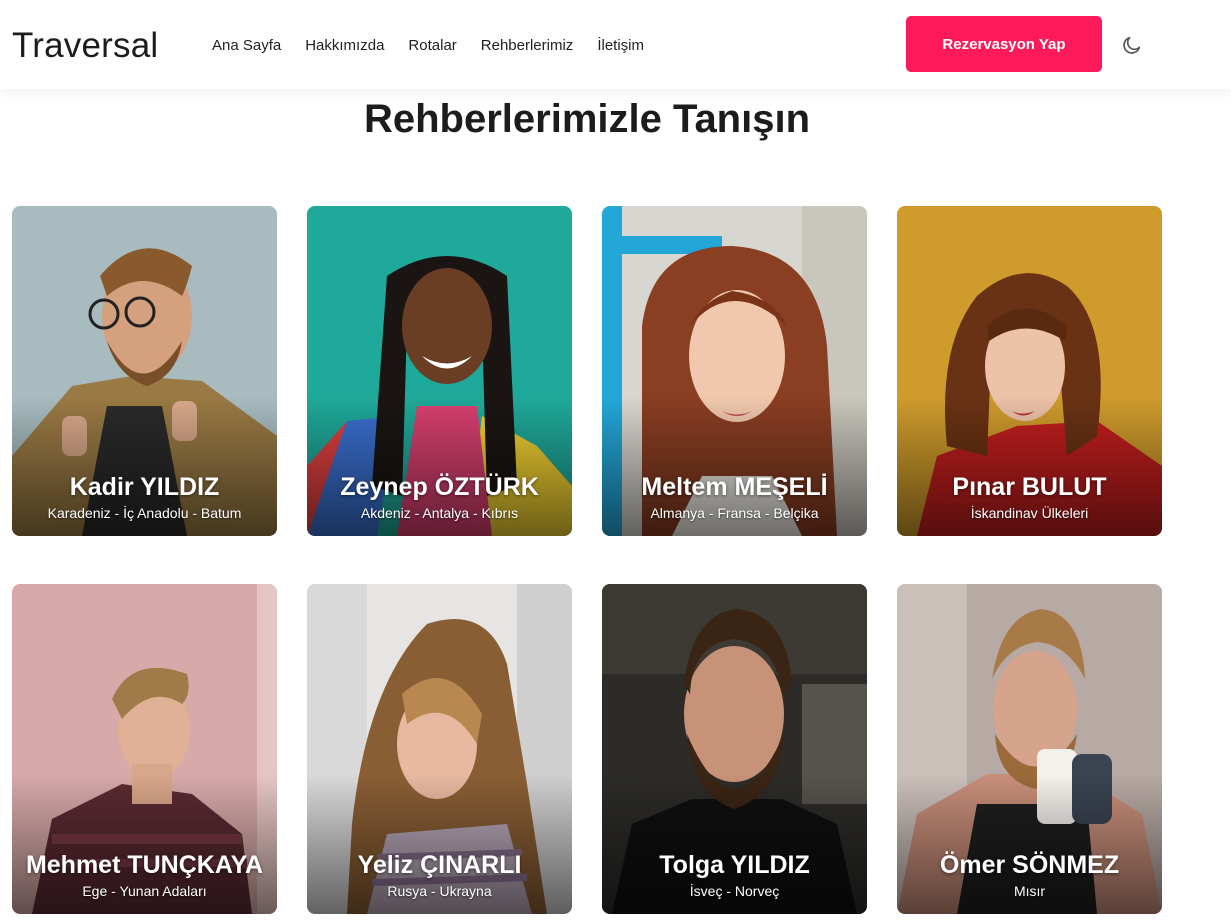  Describe the element at coordinates (1029, 865) in the screenshot. I see `guide-name: Ömer SÖNMEZ` at that location.